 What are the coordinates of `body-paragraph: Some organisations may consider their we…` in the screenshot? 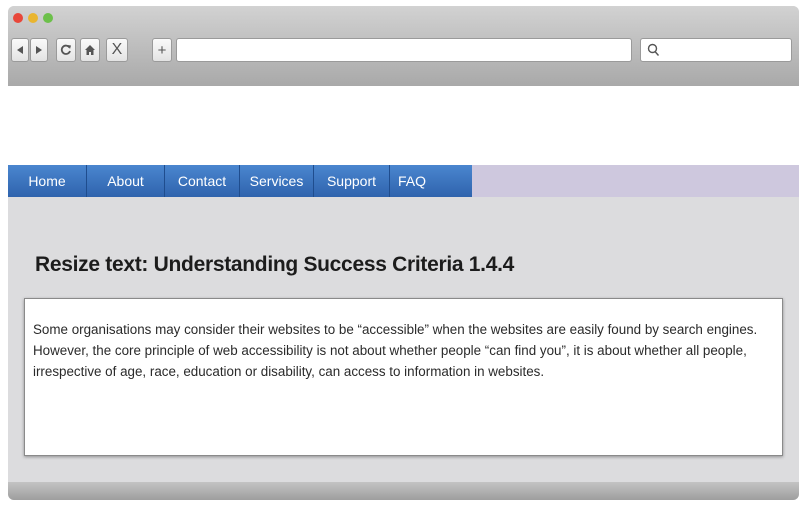 It's located at (395, 350).